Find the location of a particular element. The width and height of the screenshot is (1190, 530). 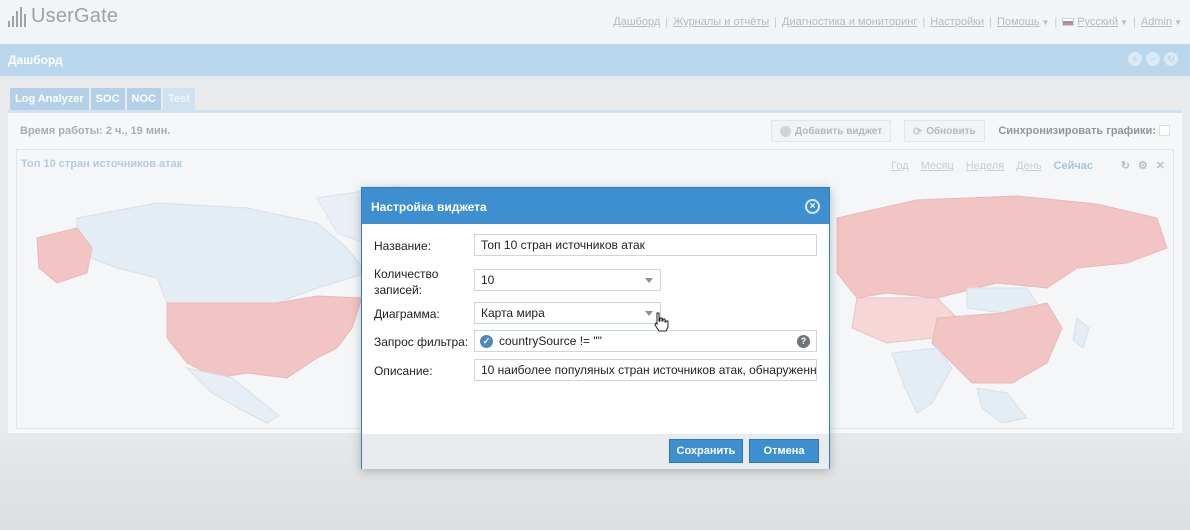

usergate-logo: UserGate is located at coordinates (63, 16).